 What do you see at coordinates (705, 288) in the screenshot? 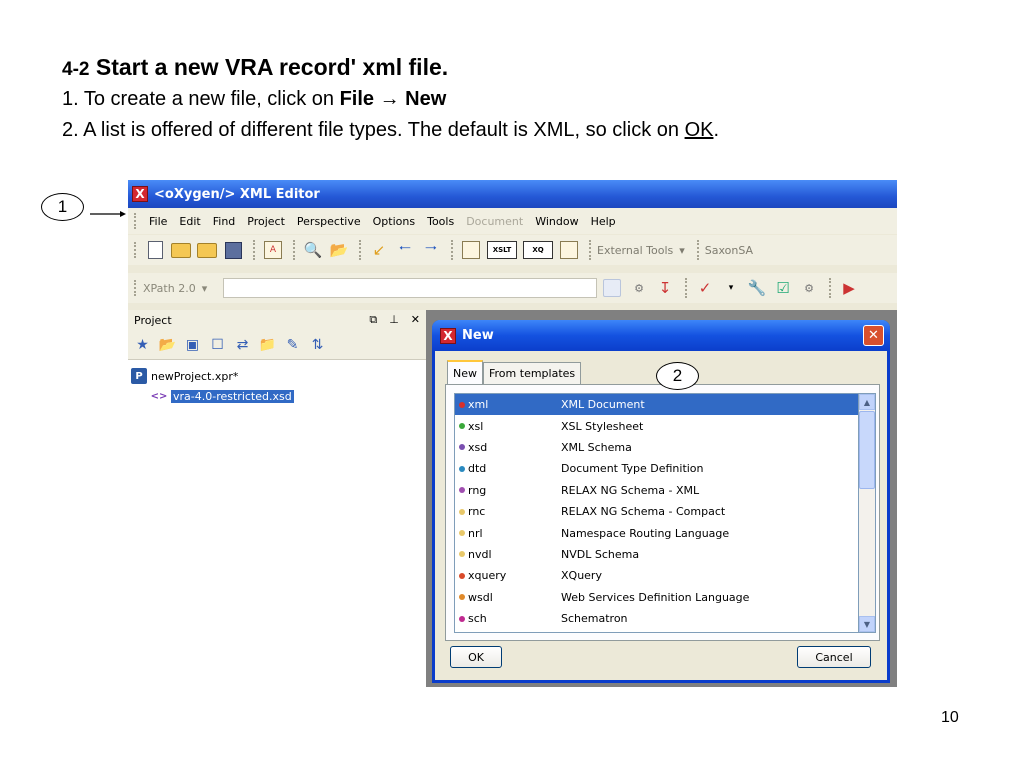
I see `validate-button: ✓` at bounding box center [705, 288].